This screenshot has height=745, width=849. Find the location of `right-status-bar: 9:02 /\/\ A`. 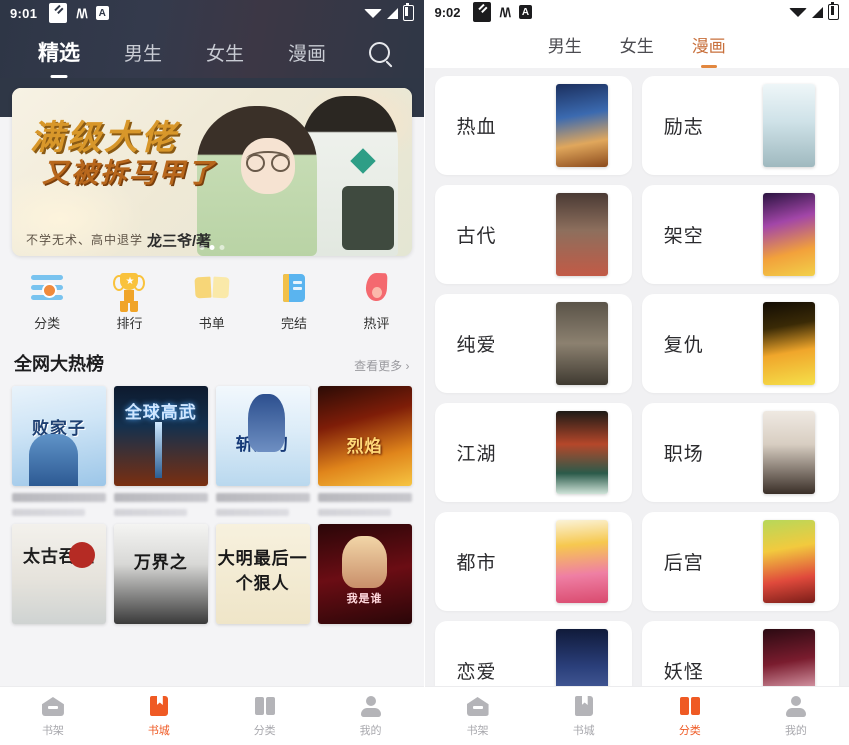

right-status-bar: 9:02 /\/\ A is located at coordinates (636, 12).